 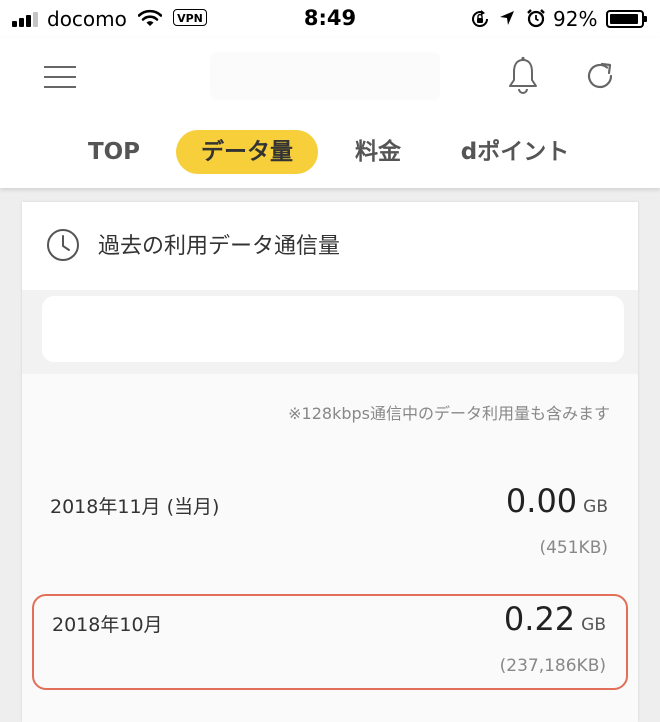 What do you see at coordinates (333, 329) in the screenshot?
I see `period-selector` at bounding box center [333, 329].